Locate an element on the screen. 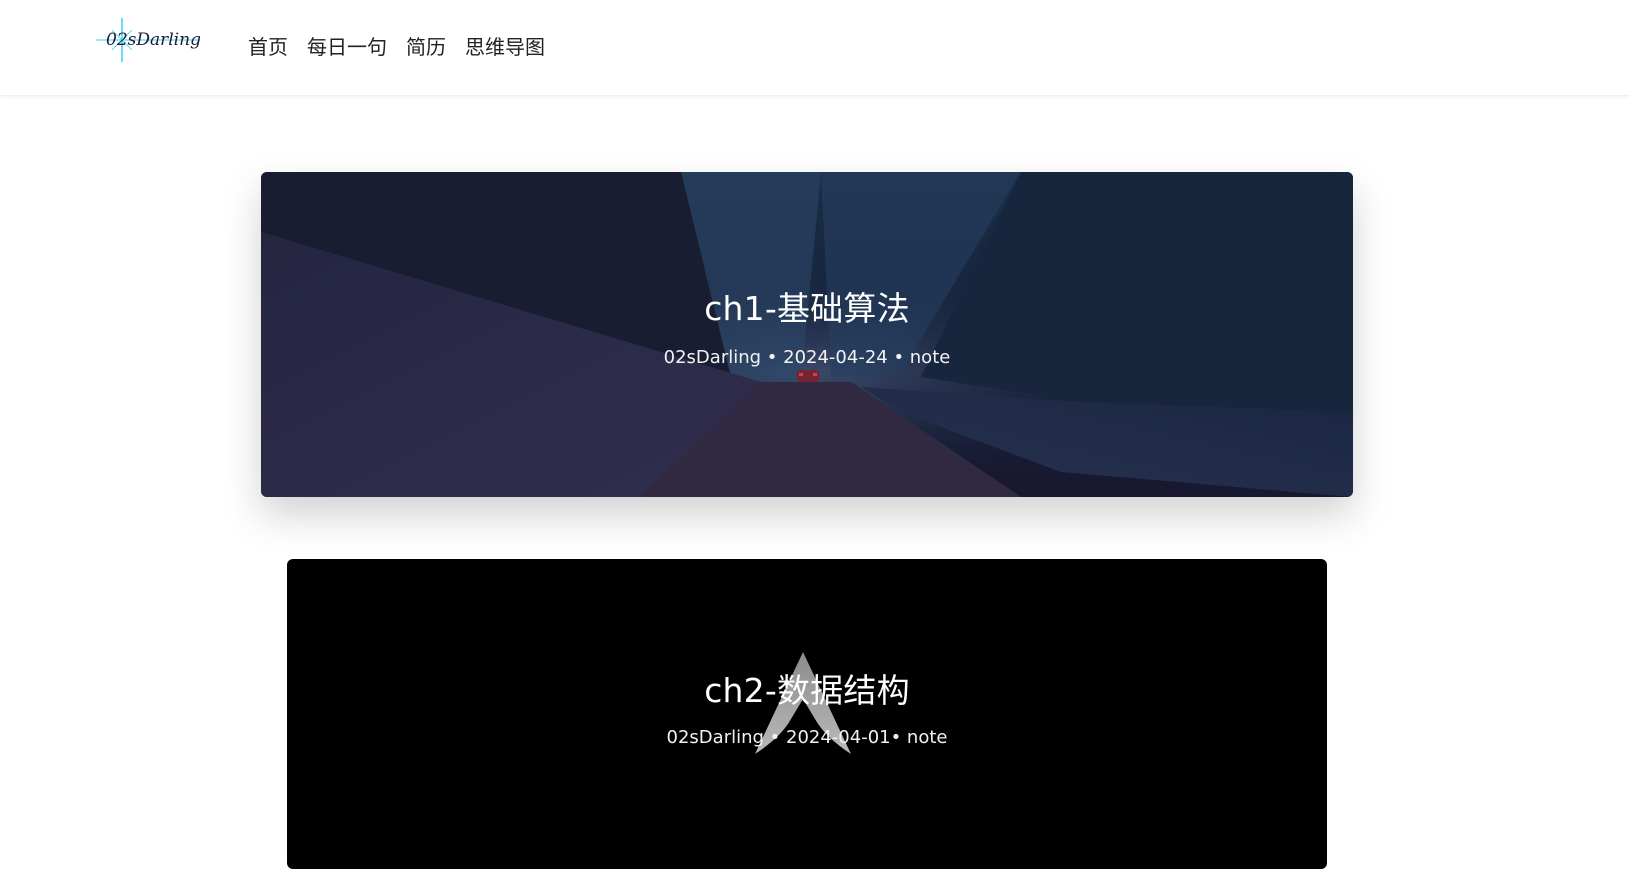  main-nav: 首页 每日一句 简历 思维导图 is located at coordinates (406, 47).